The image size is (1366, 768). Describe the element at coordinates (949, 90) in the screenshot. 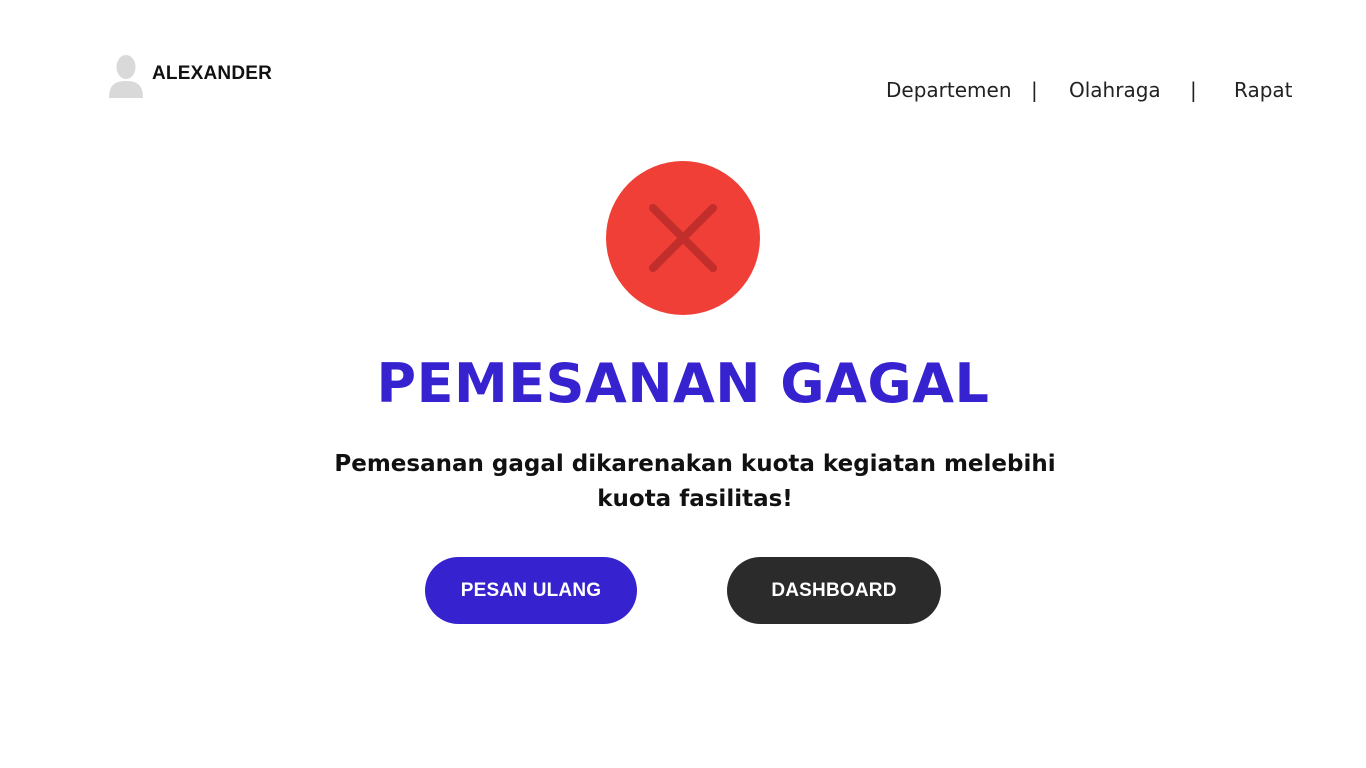

I see `nav-link-departemen: Departemen` at that location.